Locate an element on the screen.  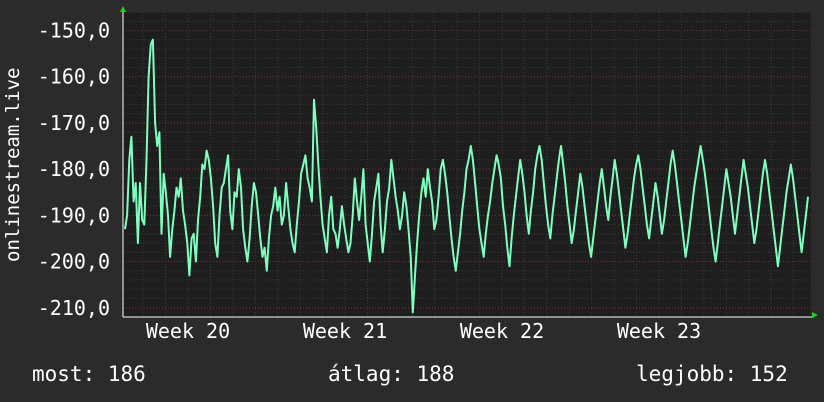
y-axis-arrow is located at coordinates (123, 9).